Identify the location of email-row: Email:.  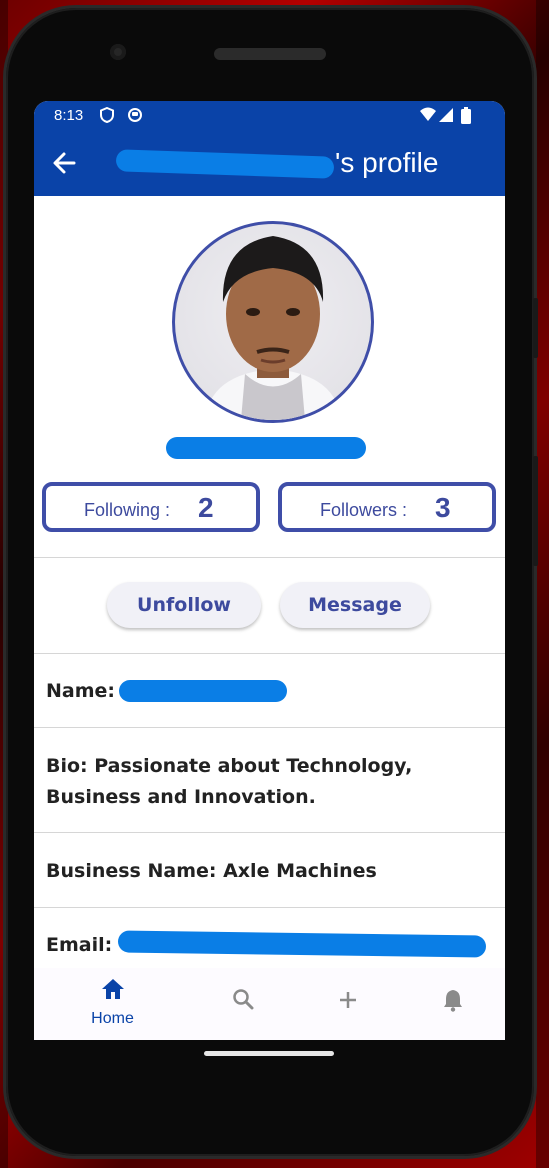
(79, 945).